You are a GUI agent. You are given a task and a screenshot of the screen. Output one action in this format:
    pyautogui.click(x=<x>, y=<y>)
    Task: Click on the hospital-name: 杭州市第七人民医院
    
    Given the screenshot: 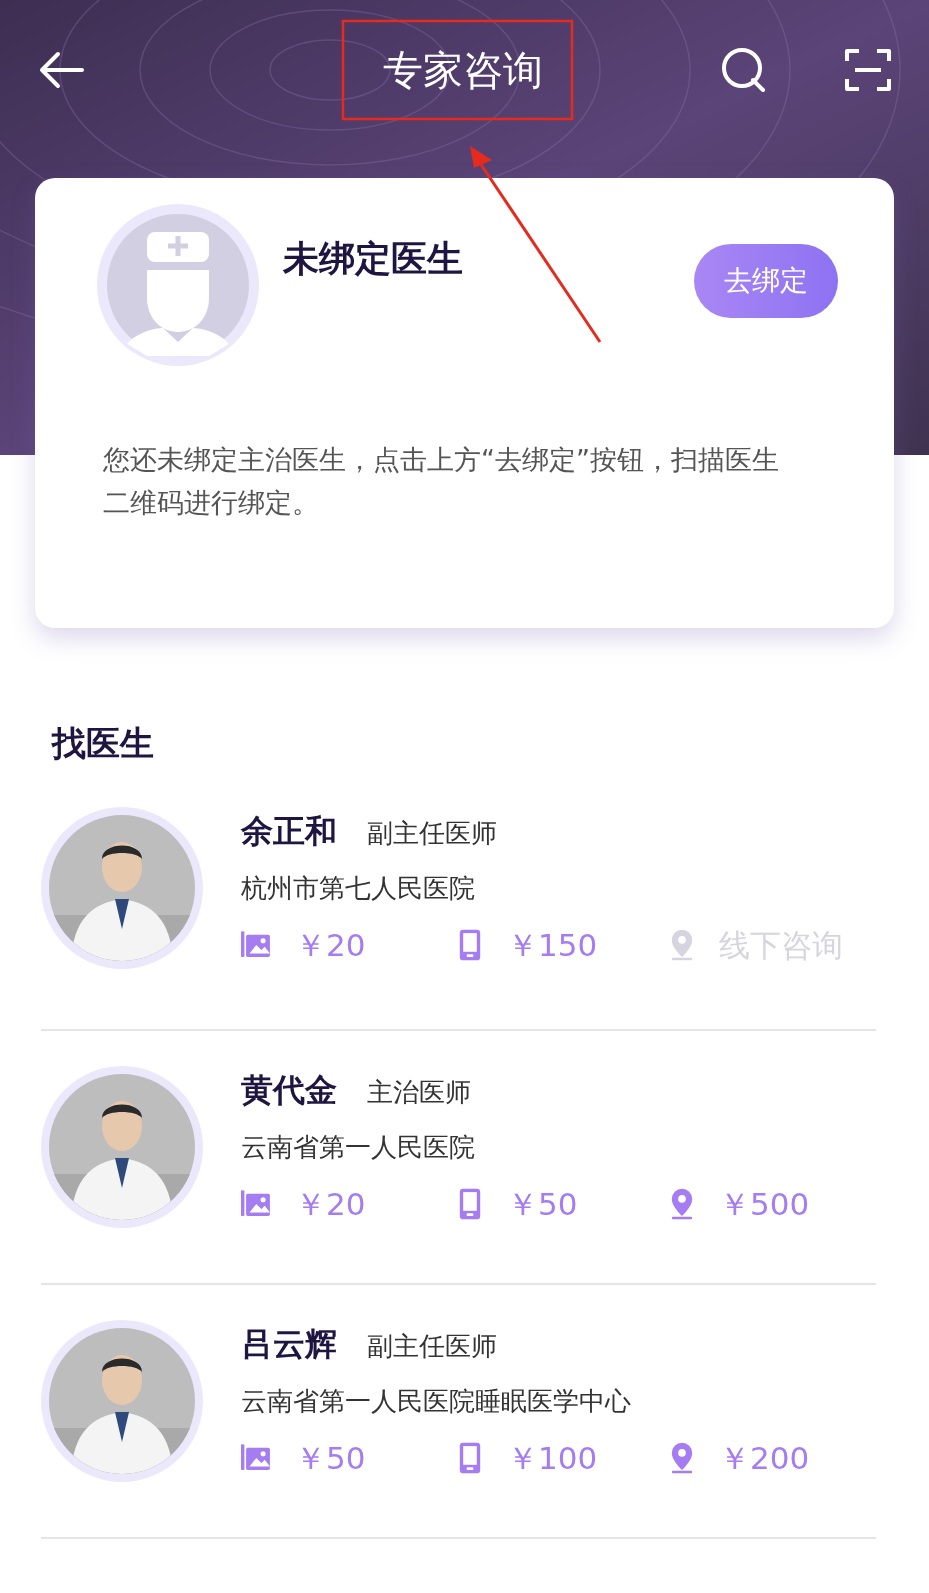 What is the action you would take?
    pyautogui.click(x=358, y=888)
    